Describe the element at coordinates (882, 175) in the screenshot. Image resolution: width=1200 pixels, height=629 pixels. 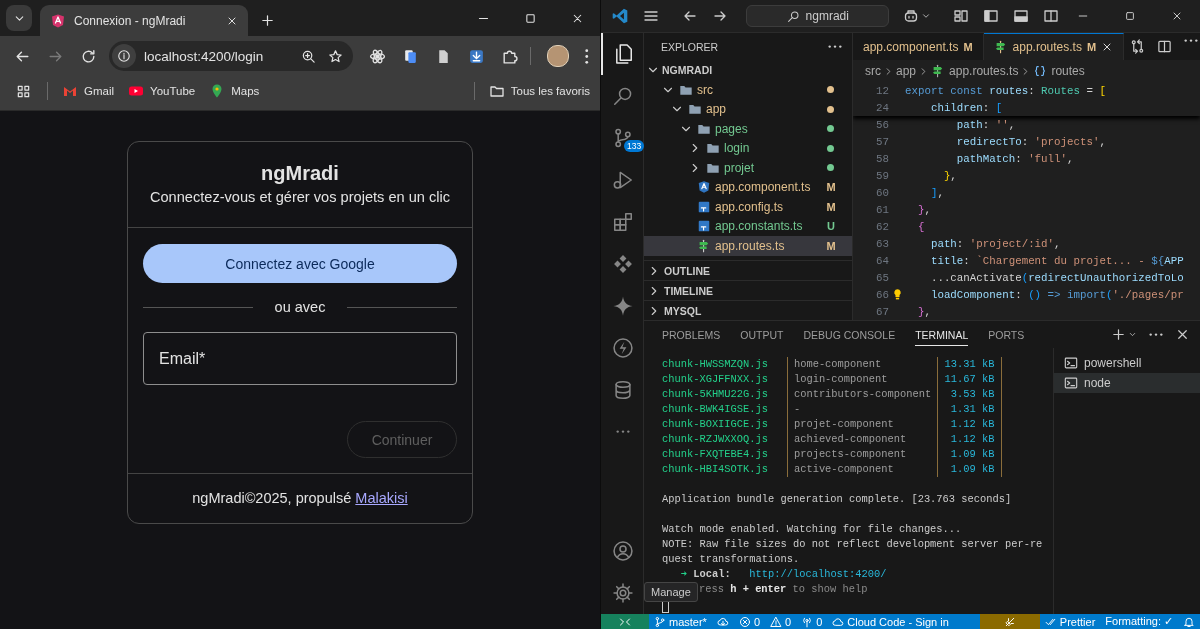
I see `line-number: 59` at that location.